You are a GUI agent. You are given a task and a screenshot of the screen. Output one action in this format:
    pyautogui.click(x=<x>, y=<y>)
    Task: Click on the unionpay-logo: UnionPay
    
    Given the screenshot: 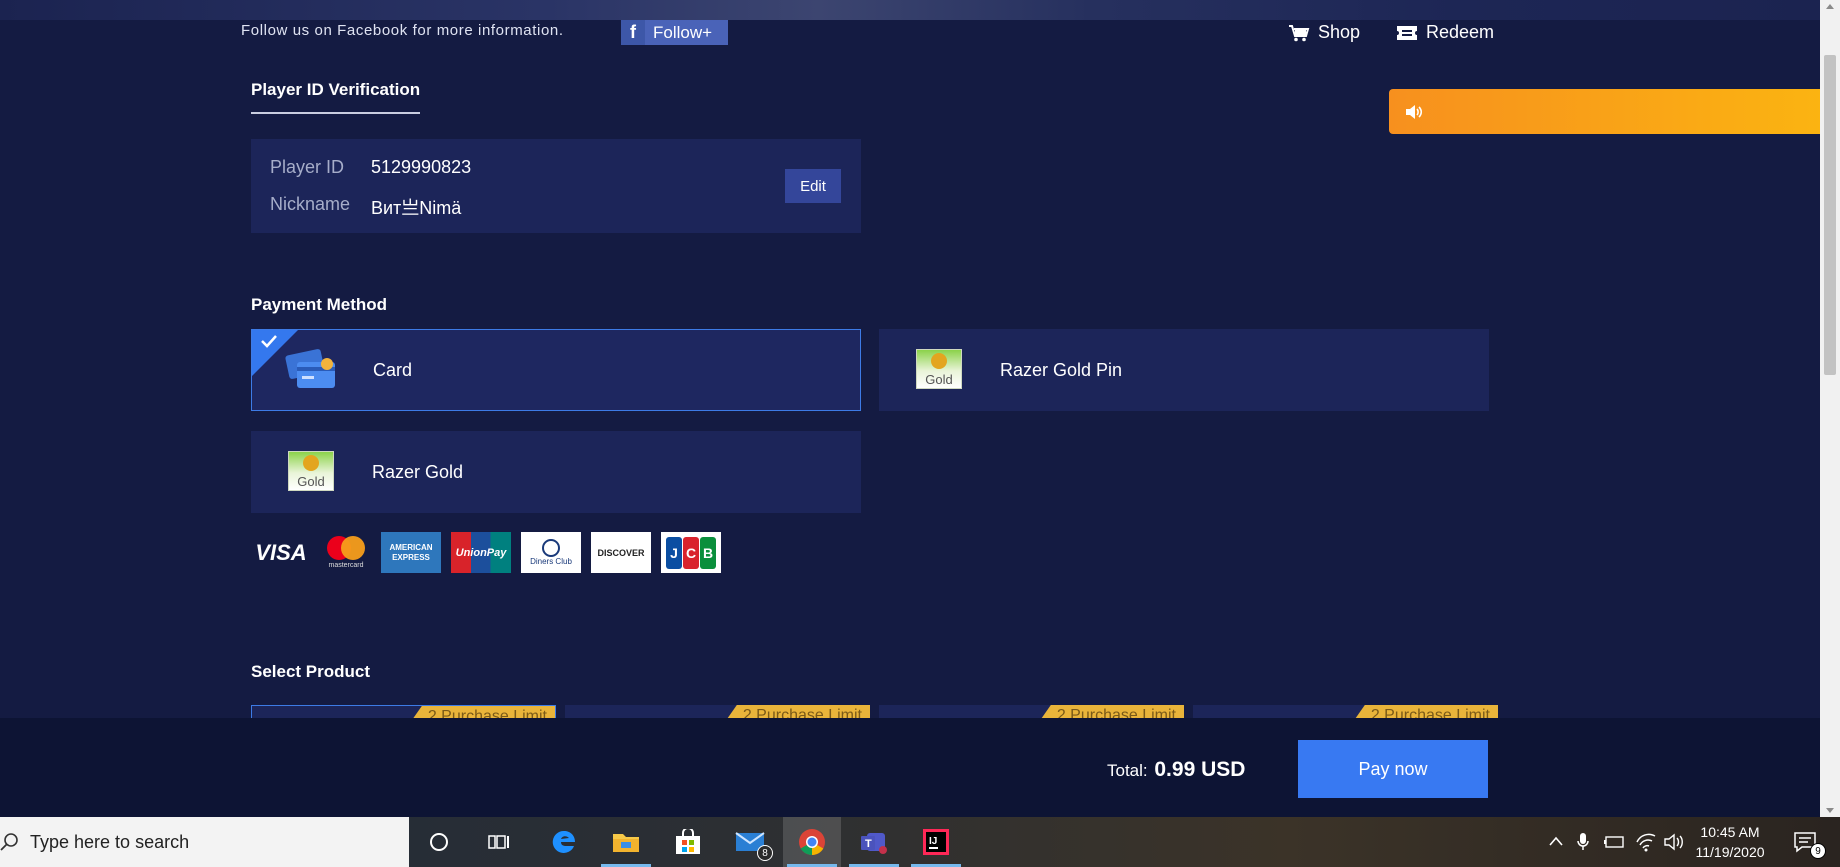 What is the action you would take?
    pyautogui.click(x=481, y=552)
    